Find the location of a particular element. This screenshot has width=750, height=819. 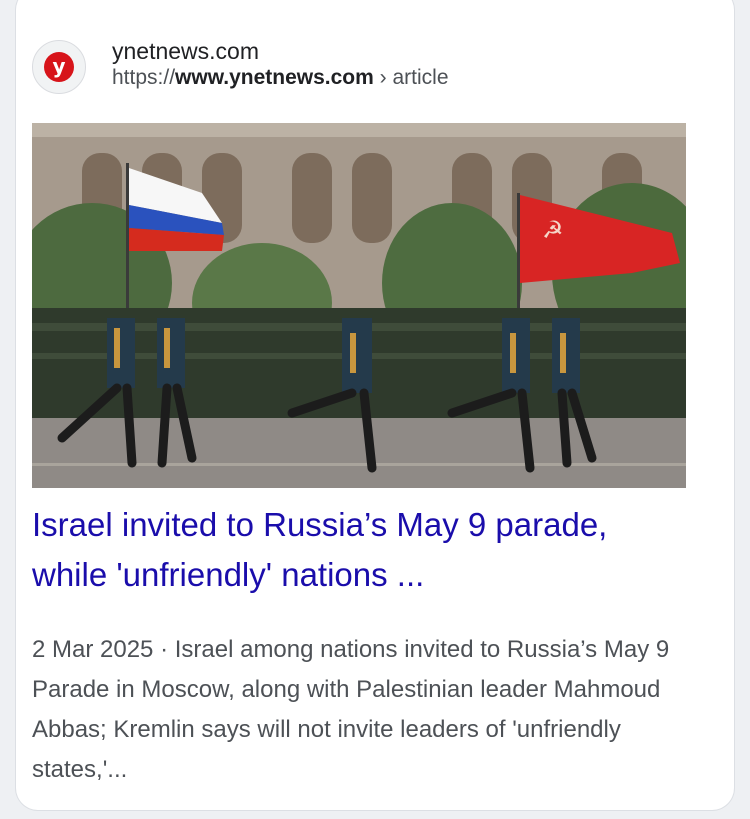

site-name: ynetnews.com is located at coordinates (185, 51).